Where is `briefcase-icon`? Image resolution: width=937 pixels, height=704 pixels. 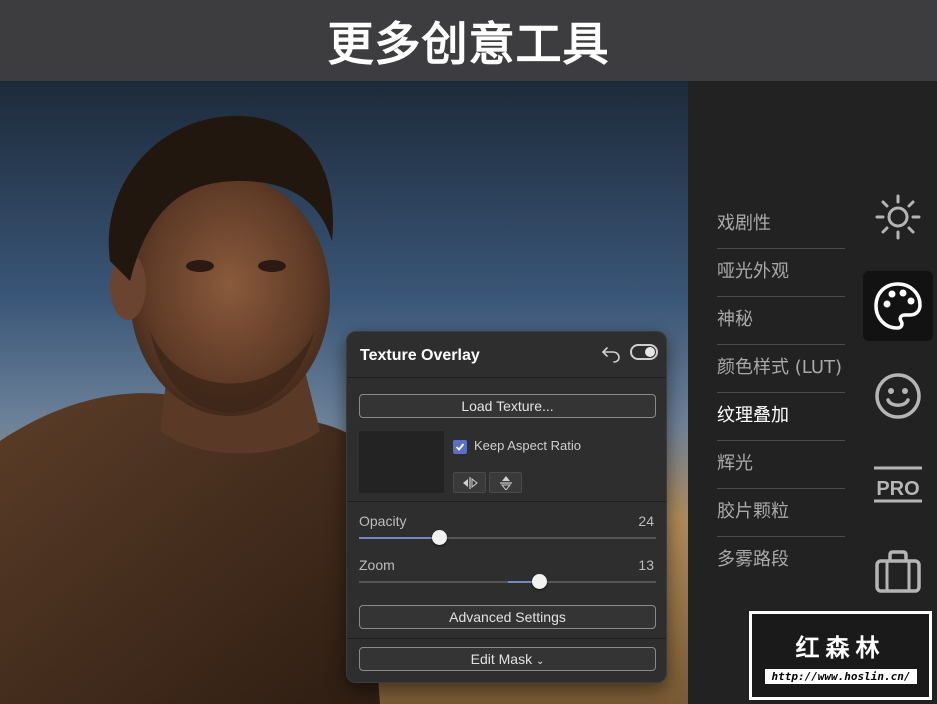
briefcase-icon is located at coordinates (898, 572).